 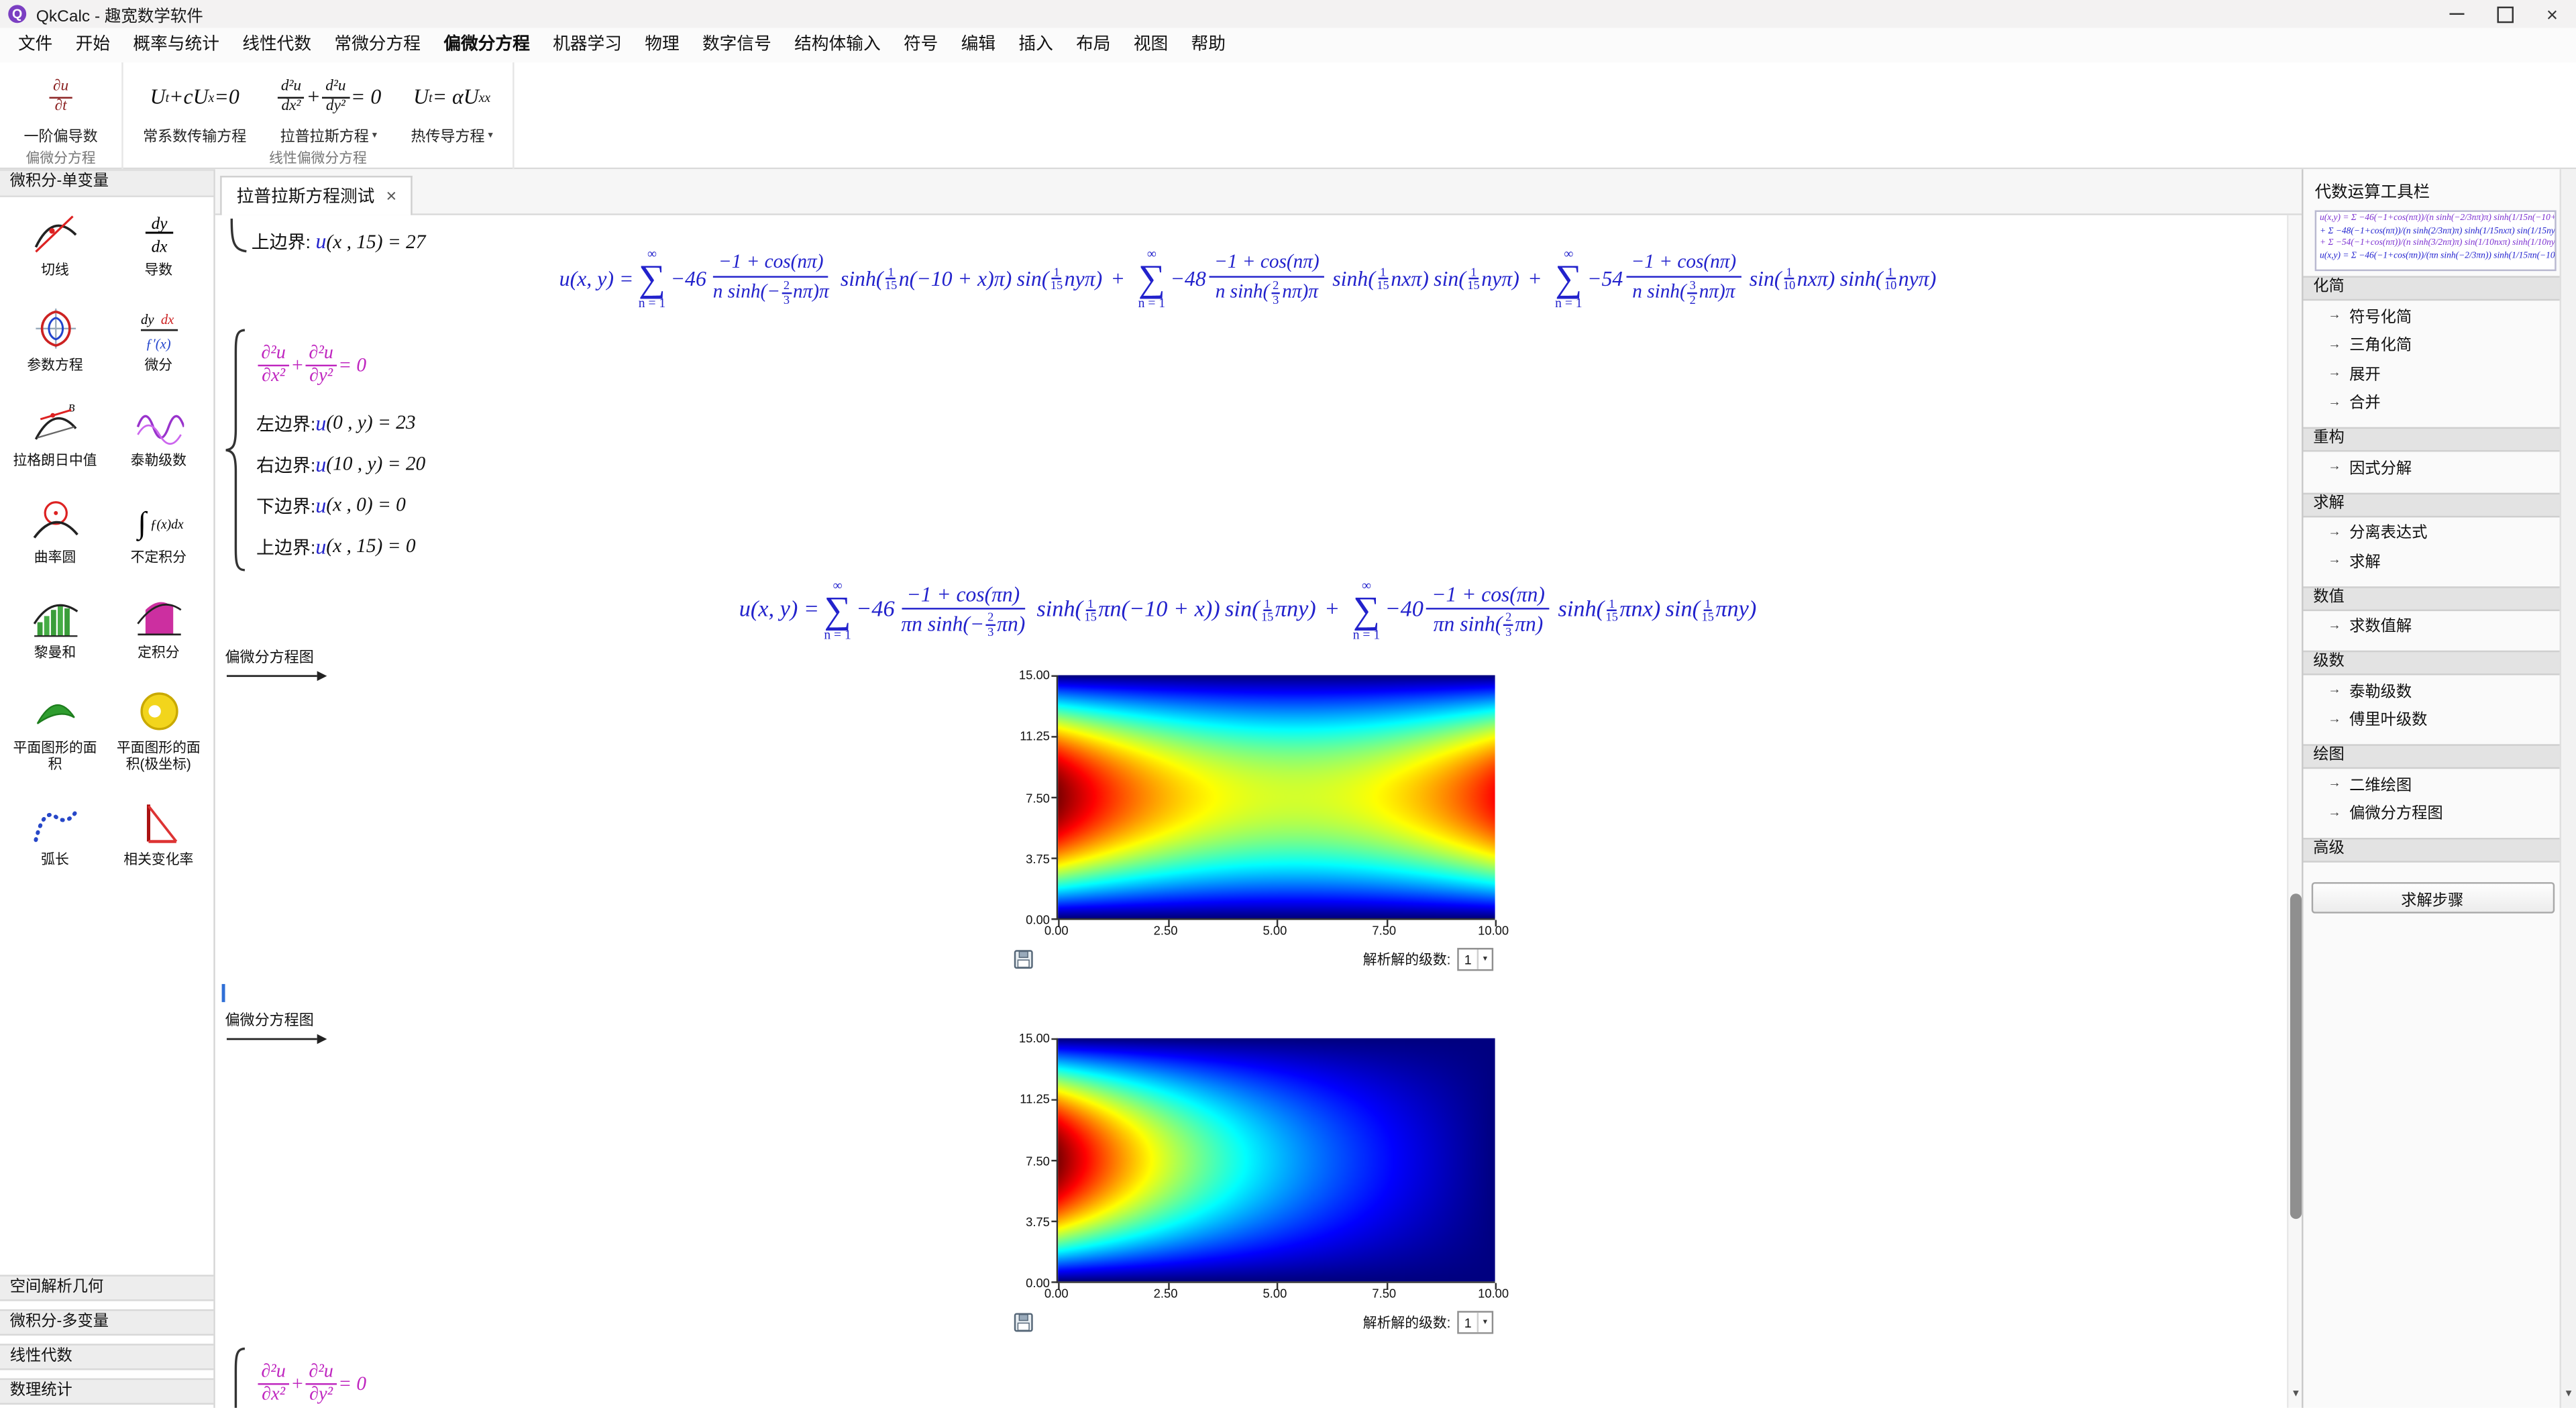 I want to click on y-tick-label: 15.00, so click(x=1034, y=1038).